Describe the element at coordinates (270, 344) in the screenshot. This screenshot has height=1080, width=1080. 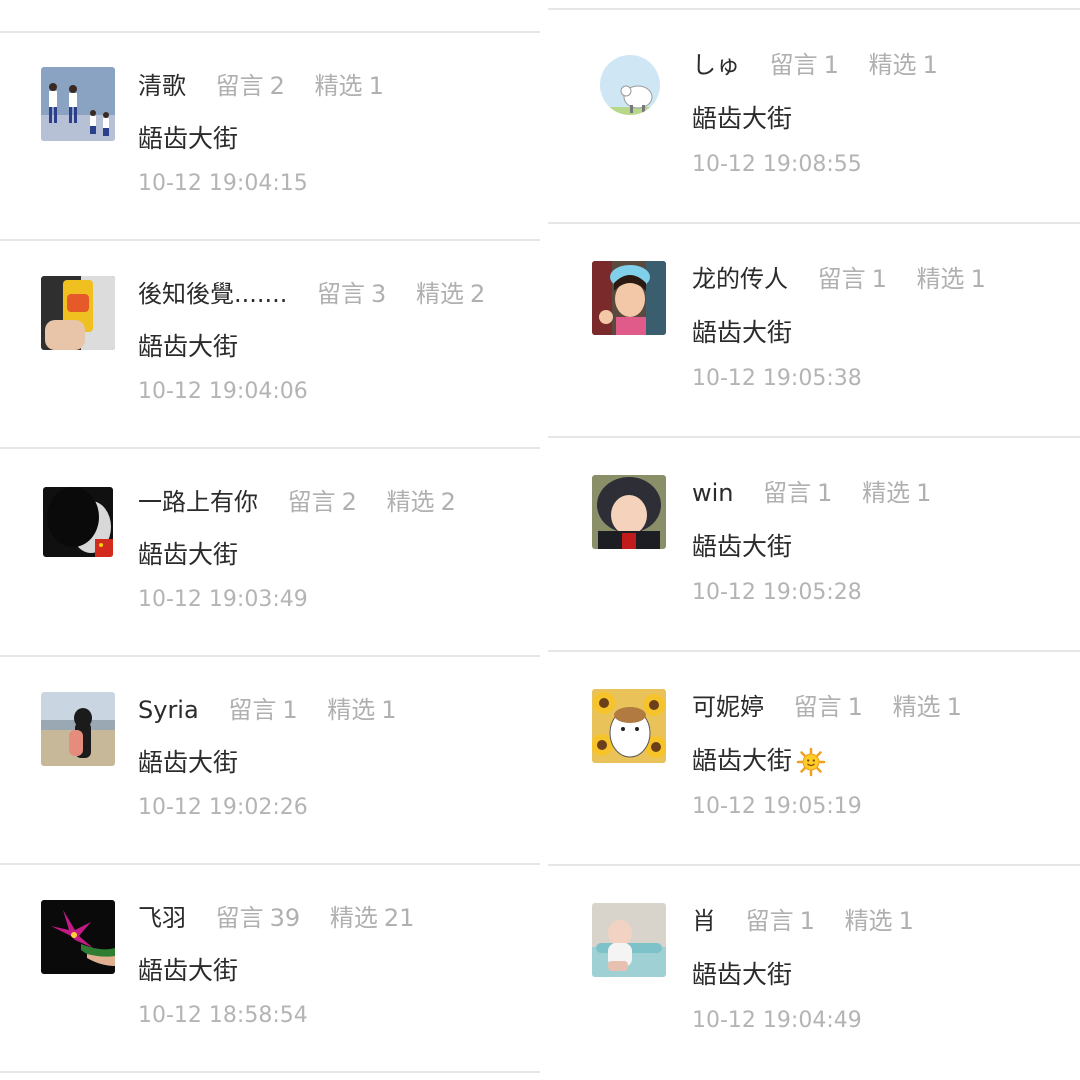
I see `list-item: 後知後覺....... 留言 3 精选 2 龉齿大街 10-12 19:04:06` at that location.